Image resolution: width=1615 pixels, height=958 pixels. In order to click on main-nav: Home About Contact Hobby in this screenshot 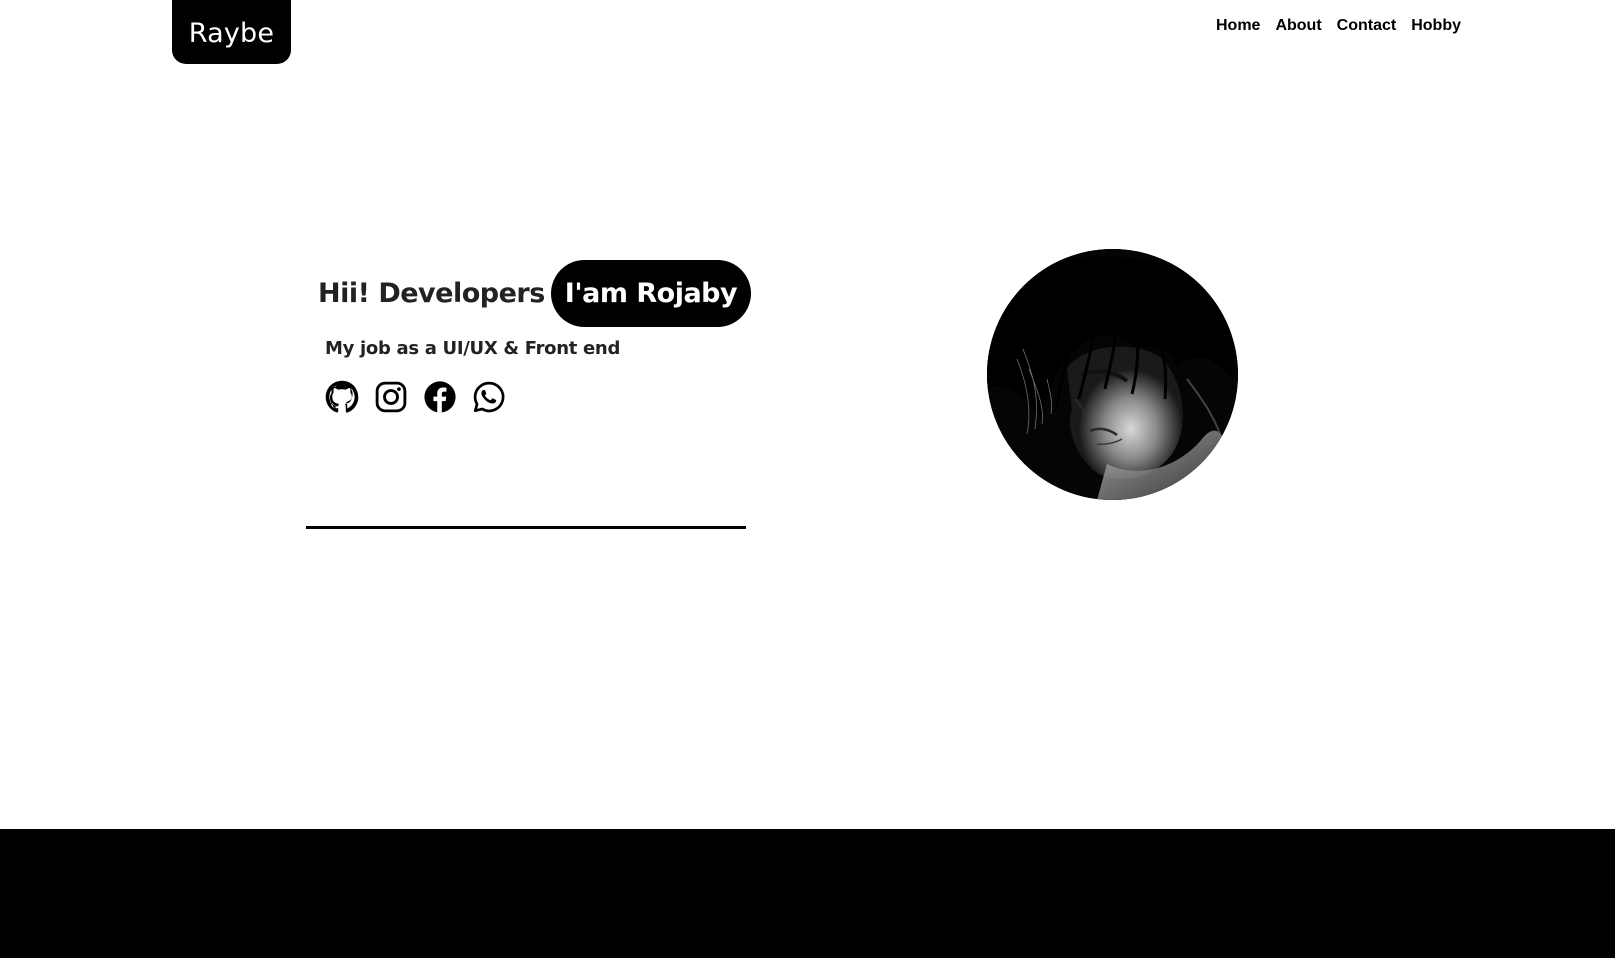, I will do `click(1338, 26)`.